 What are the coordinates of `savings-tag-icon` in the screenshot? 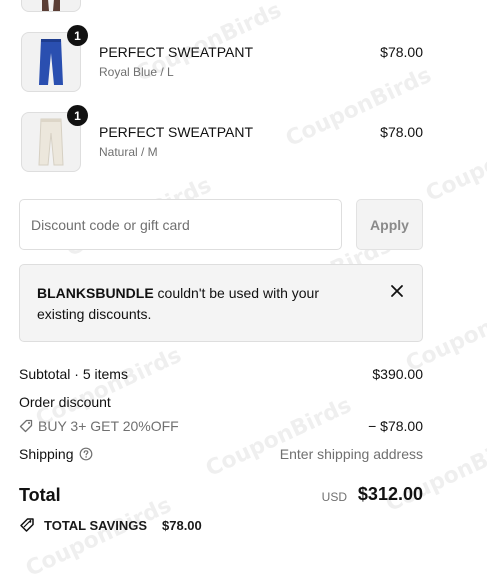 It's located at (27, 525).